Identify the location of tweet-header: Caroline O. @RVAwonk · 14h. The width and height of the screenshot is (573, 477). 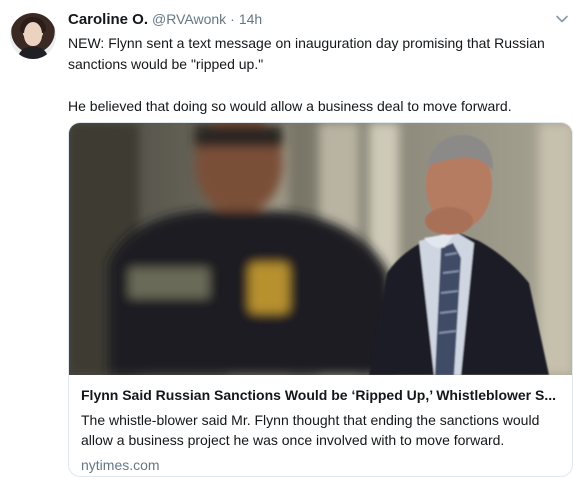
(165, 21).